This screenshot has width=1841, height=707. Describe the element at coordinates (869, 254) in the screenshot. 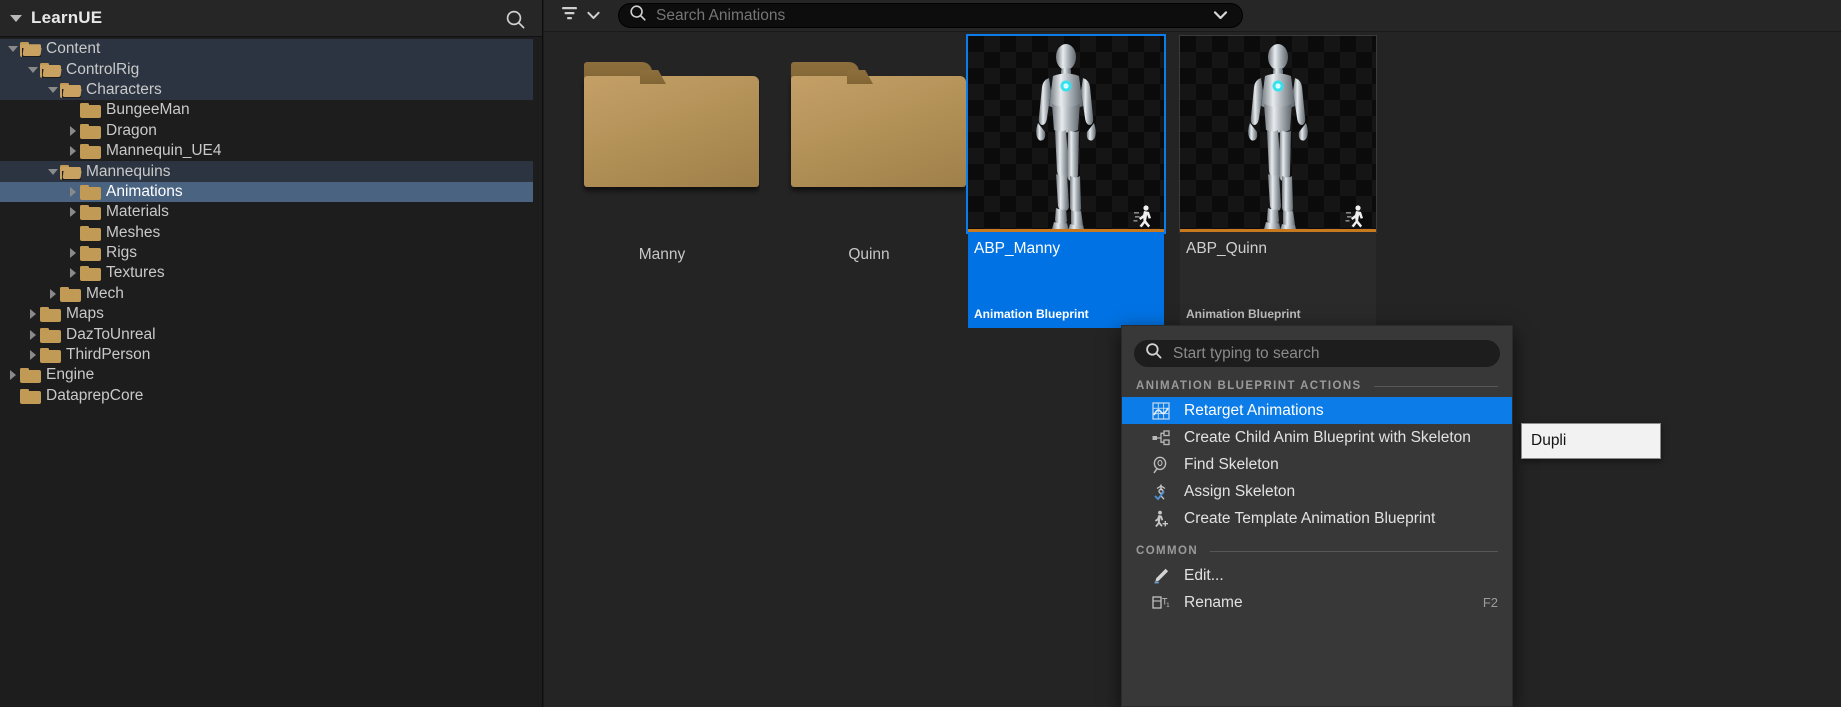

I see `asset-name: Quinn` at that location.